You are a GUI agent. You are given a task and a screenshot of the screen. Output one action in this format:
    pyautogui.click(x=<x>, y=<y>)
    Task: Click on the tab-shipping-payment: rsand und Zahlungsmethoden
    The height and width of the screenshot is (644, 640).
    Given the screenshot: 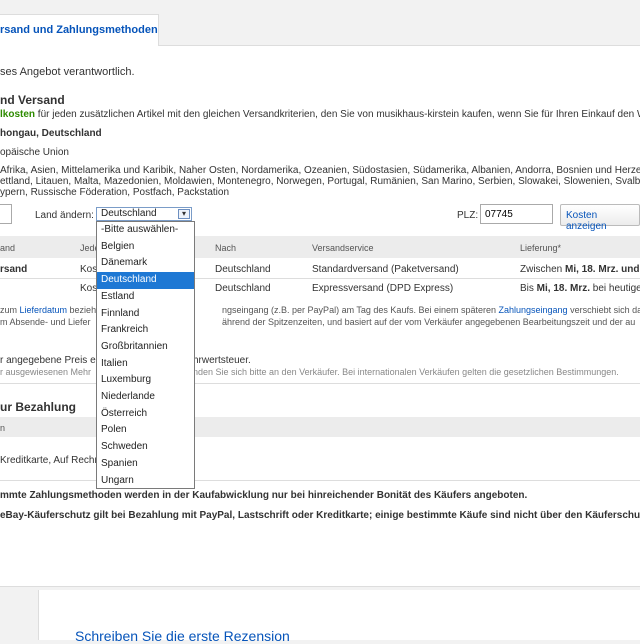 What is the action you would take?
    pyautogui.click(x=79, y=30)
    